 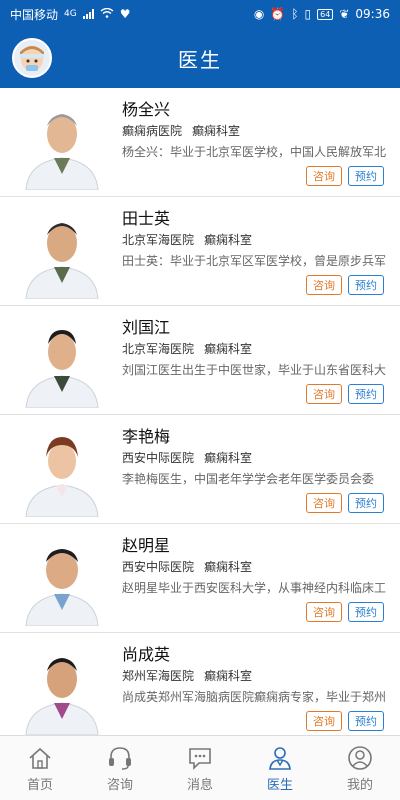 I want to click on doctor-hospital: 郑州军海医院, so click(x=158, y=676).